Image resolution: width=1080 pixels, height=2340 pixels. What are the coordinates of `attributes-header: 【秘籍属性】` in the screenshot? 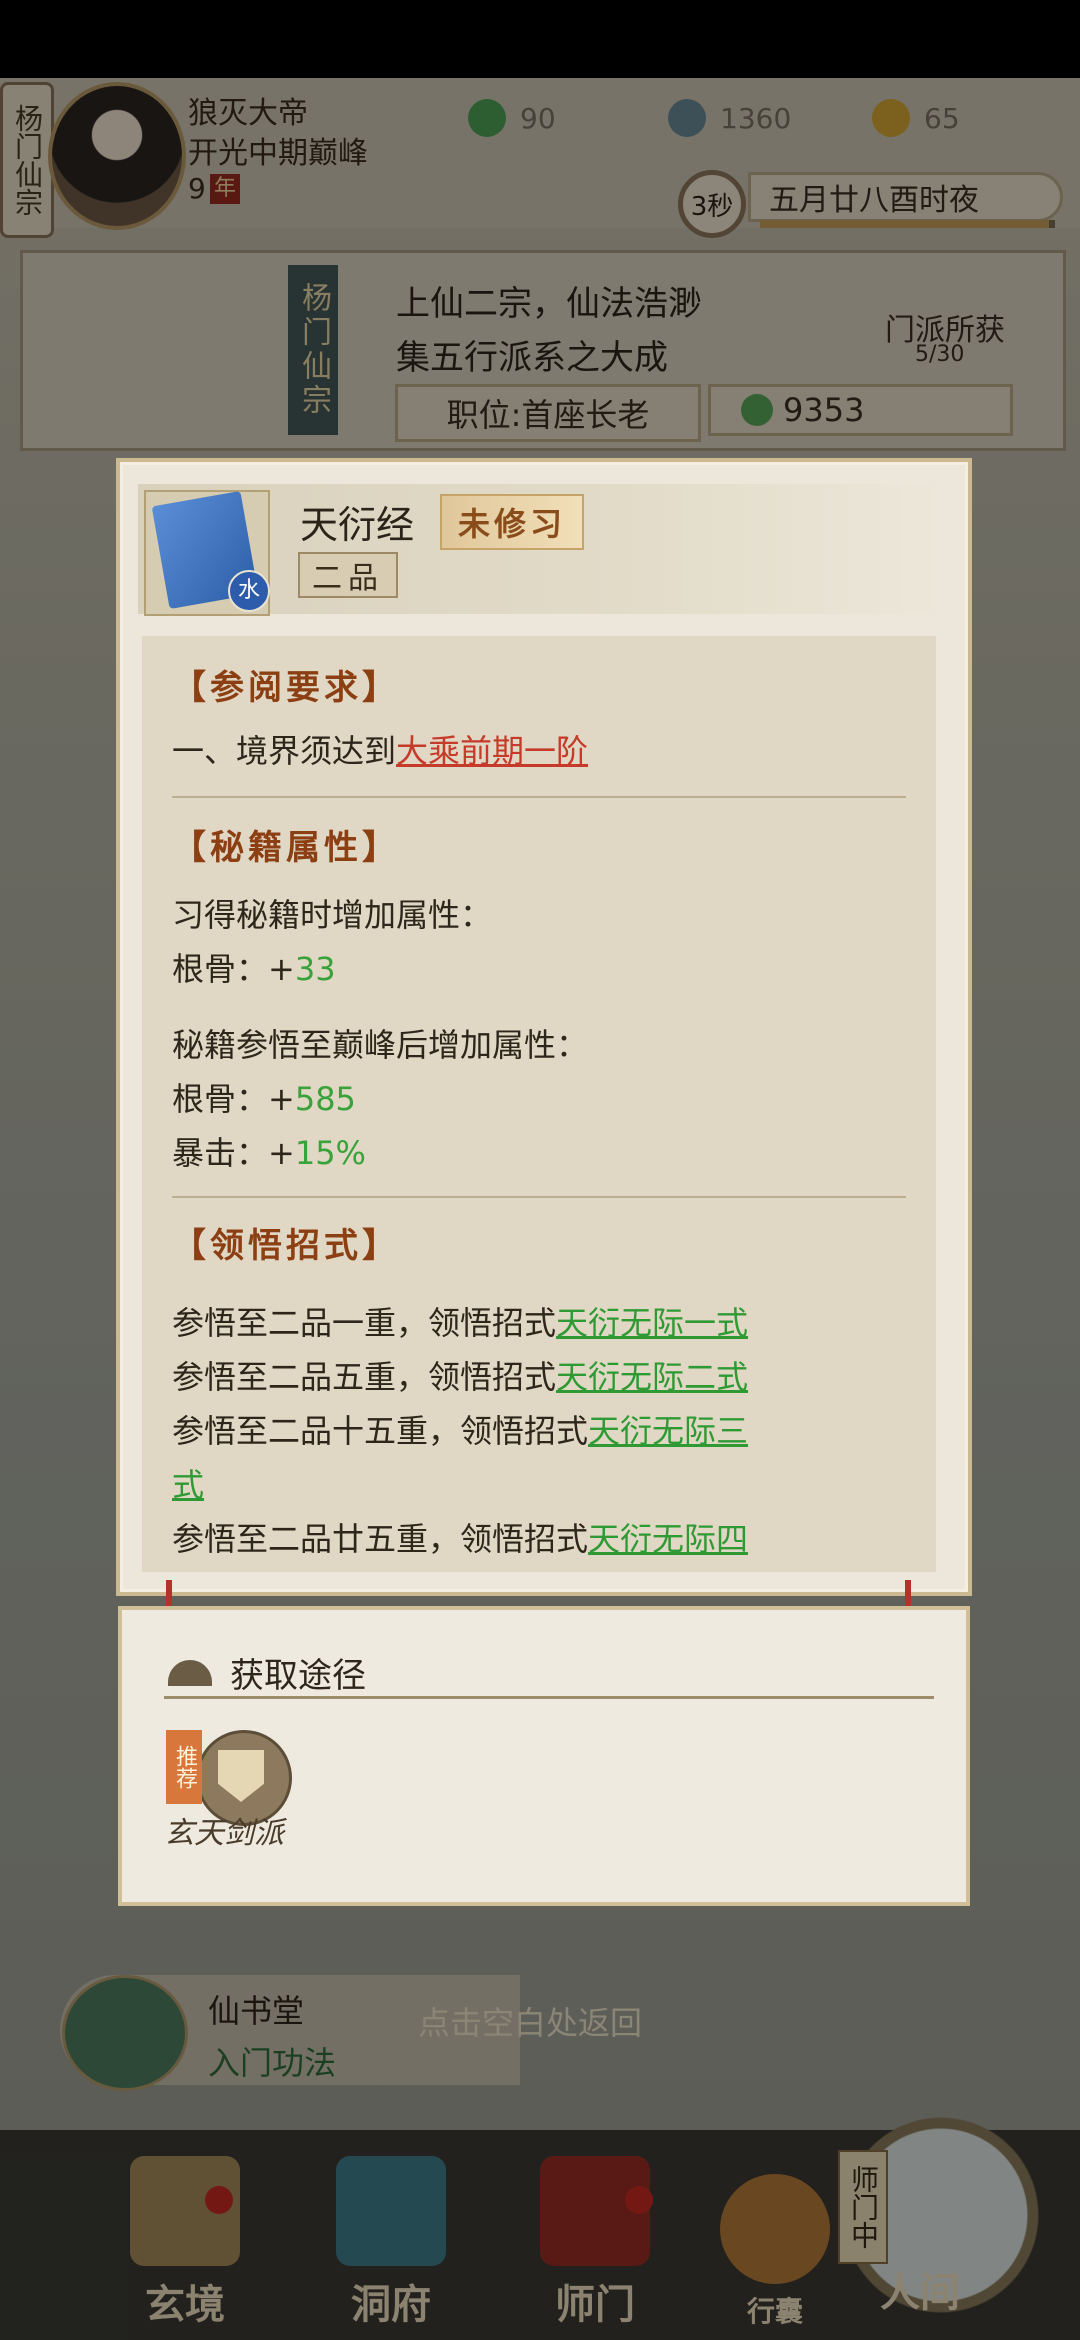 It's located at (286, 848).